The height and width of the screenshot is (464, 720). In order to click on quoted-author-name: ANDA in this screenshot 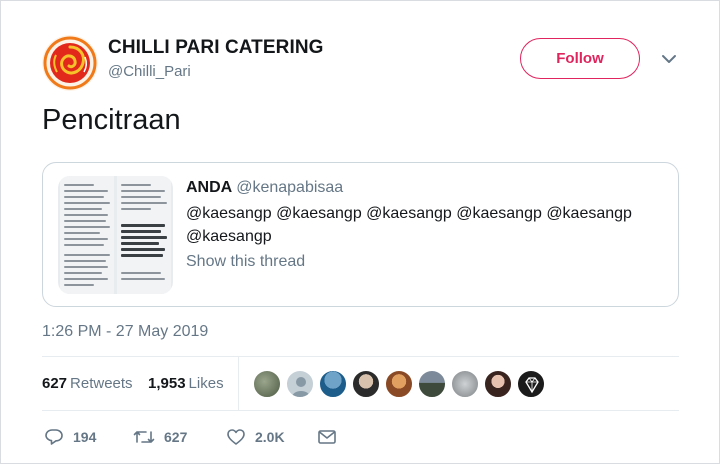, I will do `click(209, 187)`.